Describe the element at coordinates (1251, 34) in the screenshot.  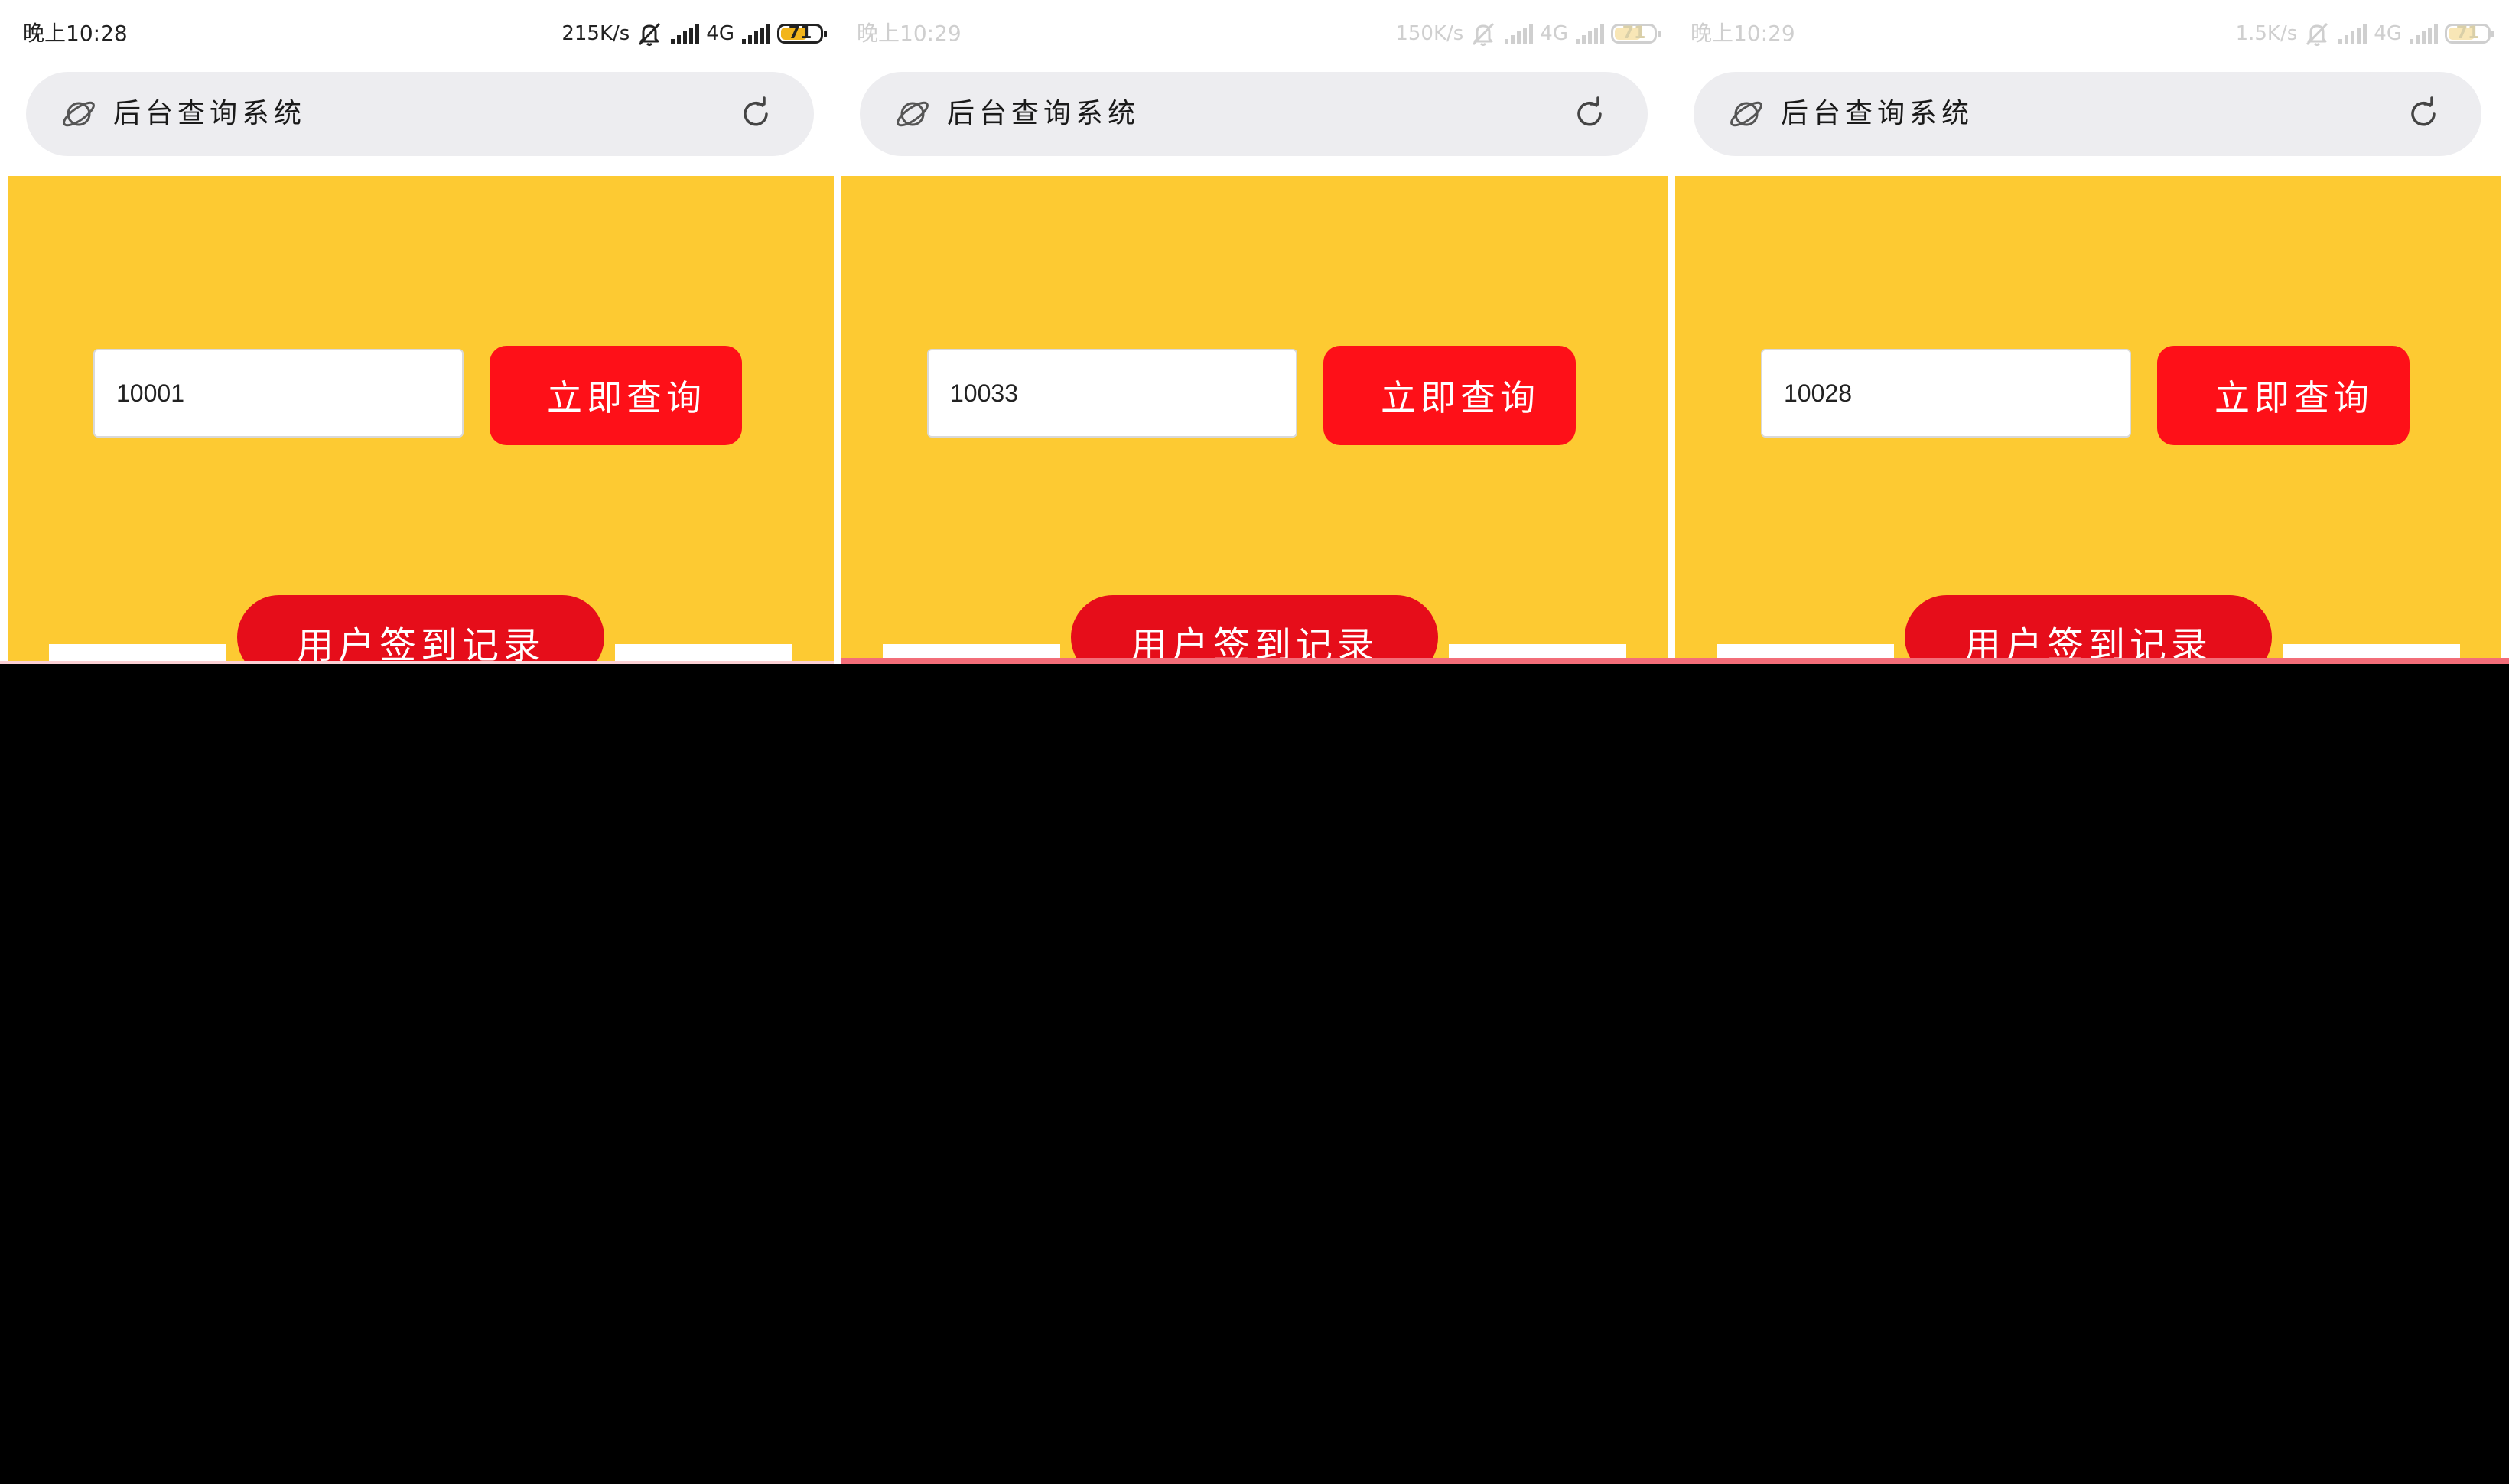
I see `status-bar: 晚上10:29 150K/s 4G 71` at that location.